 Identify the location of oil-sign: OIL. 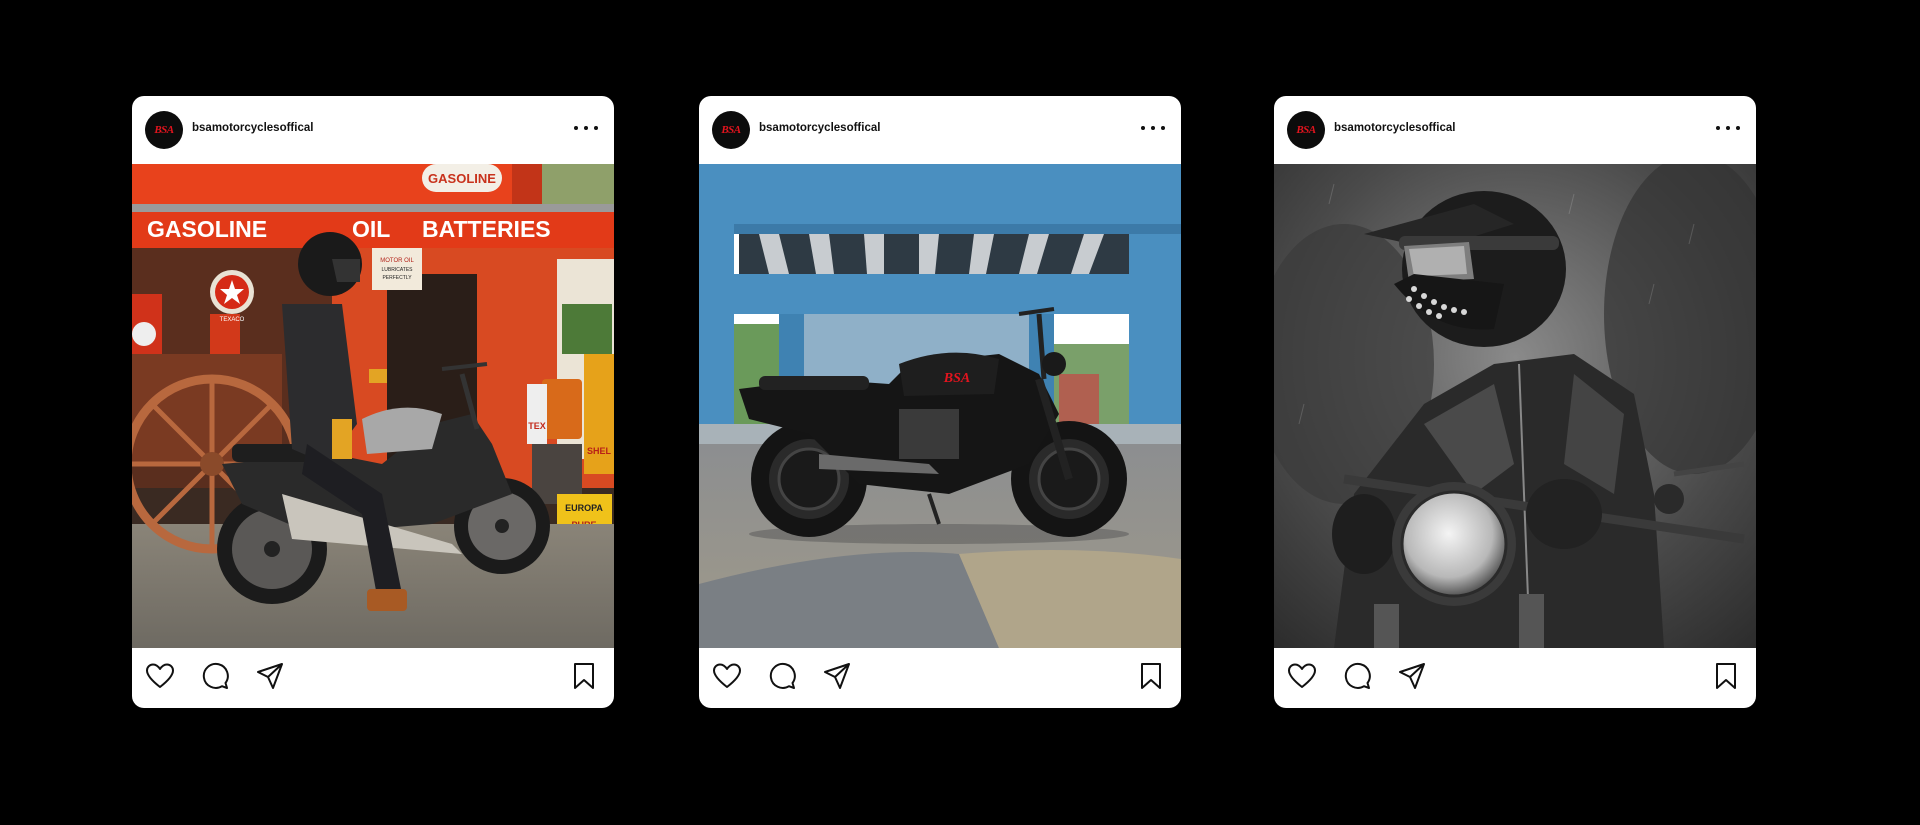
(371, 229).